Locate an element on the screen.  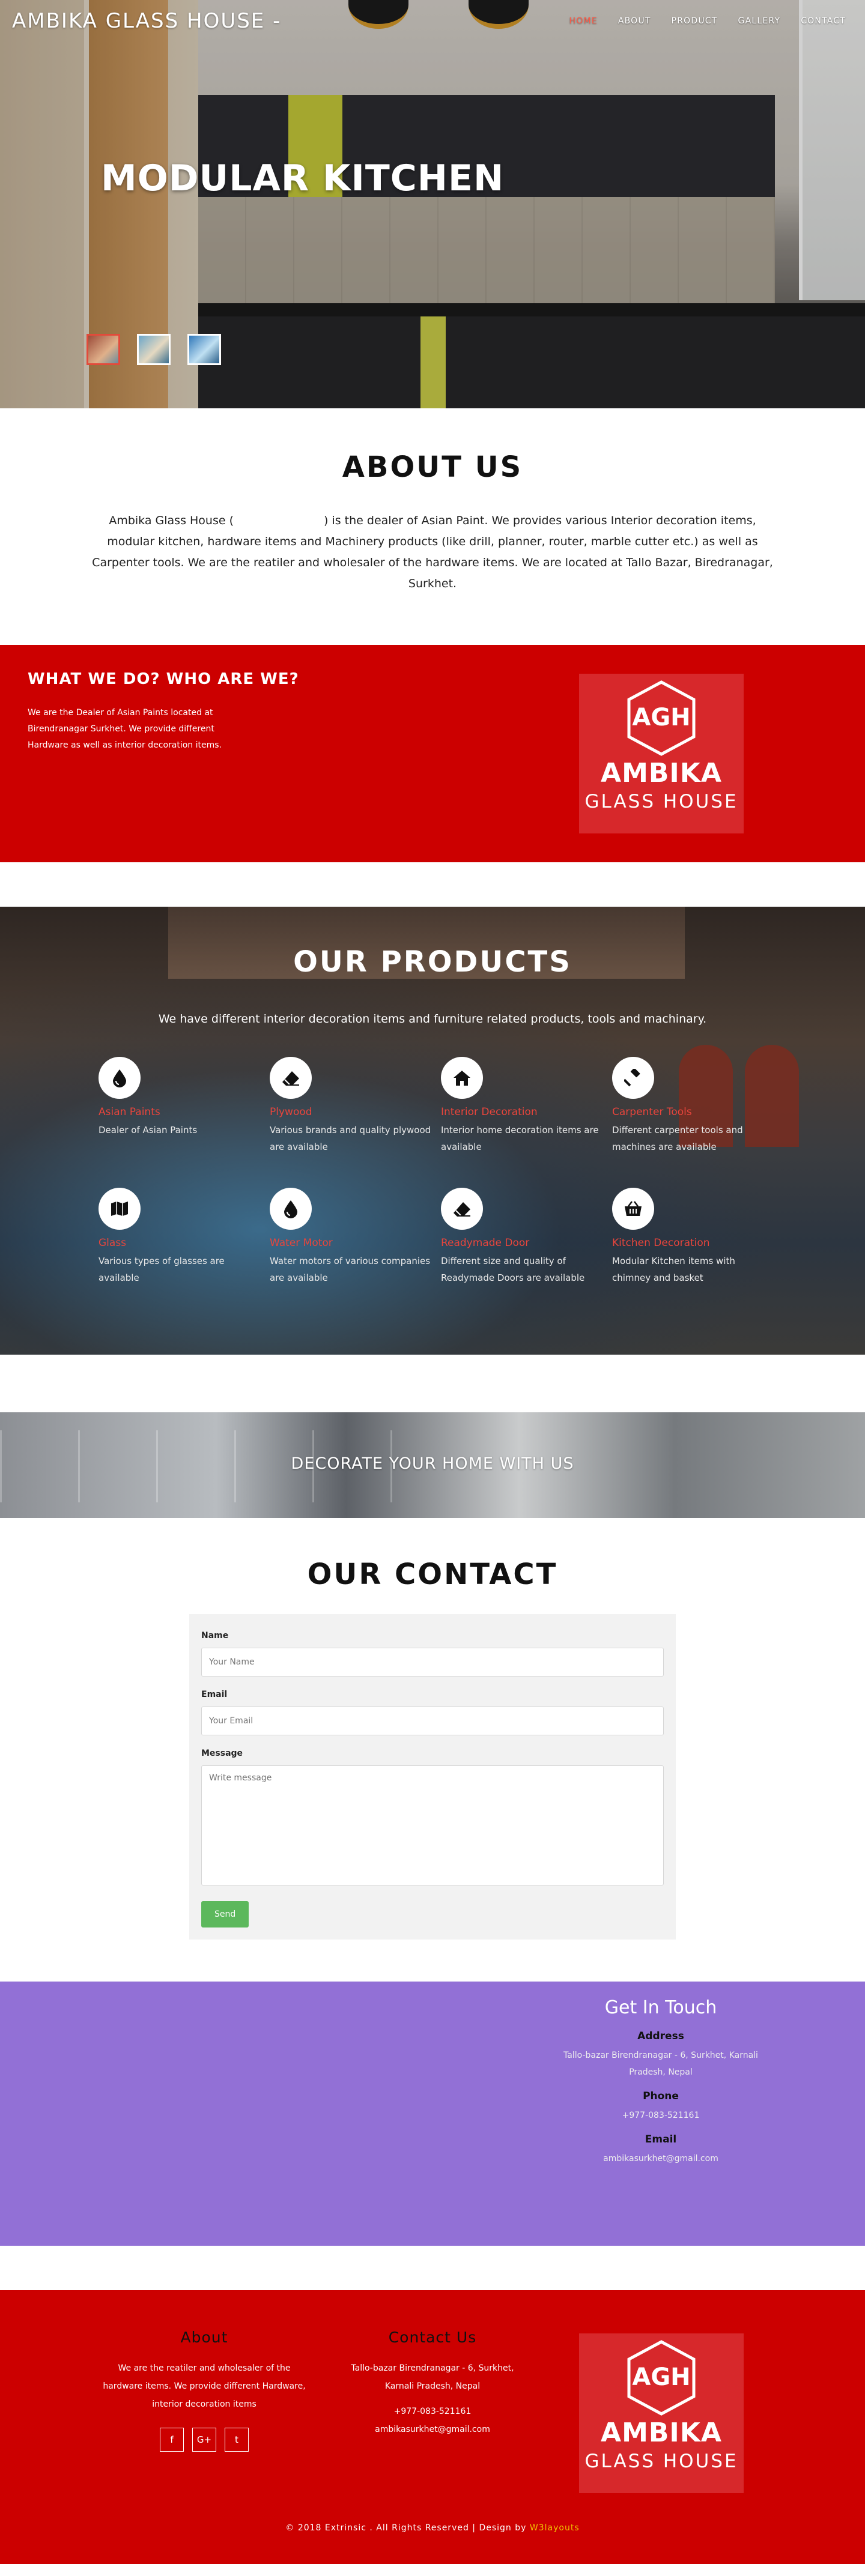
product-name: Glass is located at coordinates (113, 1243).